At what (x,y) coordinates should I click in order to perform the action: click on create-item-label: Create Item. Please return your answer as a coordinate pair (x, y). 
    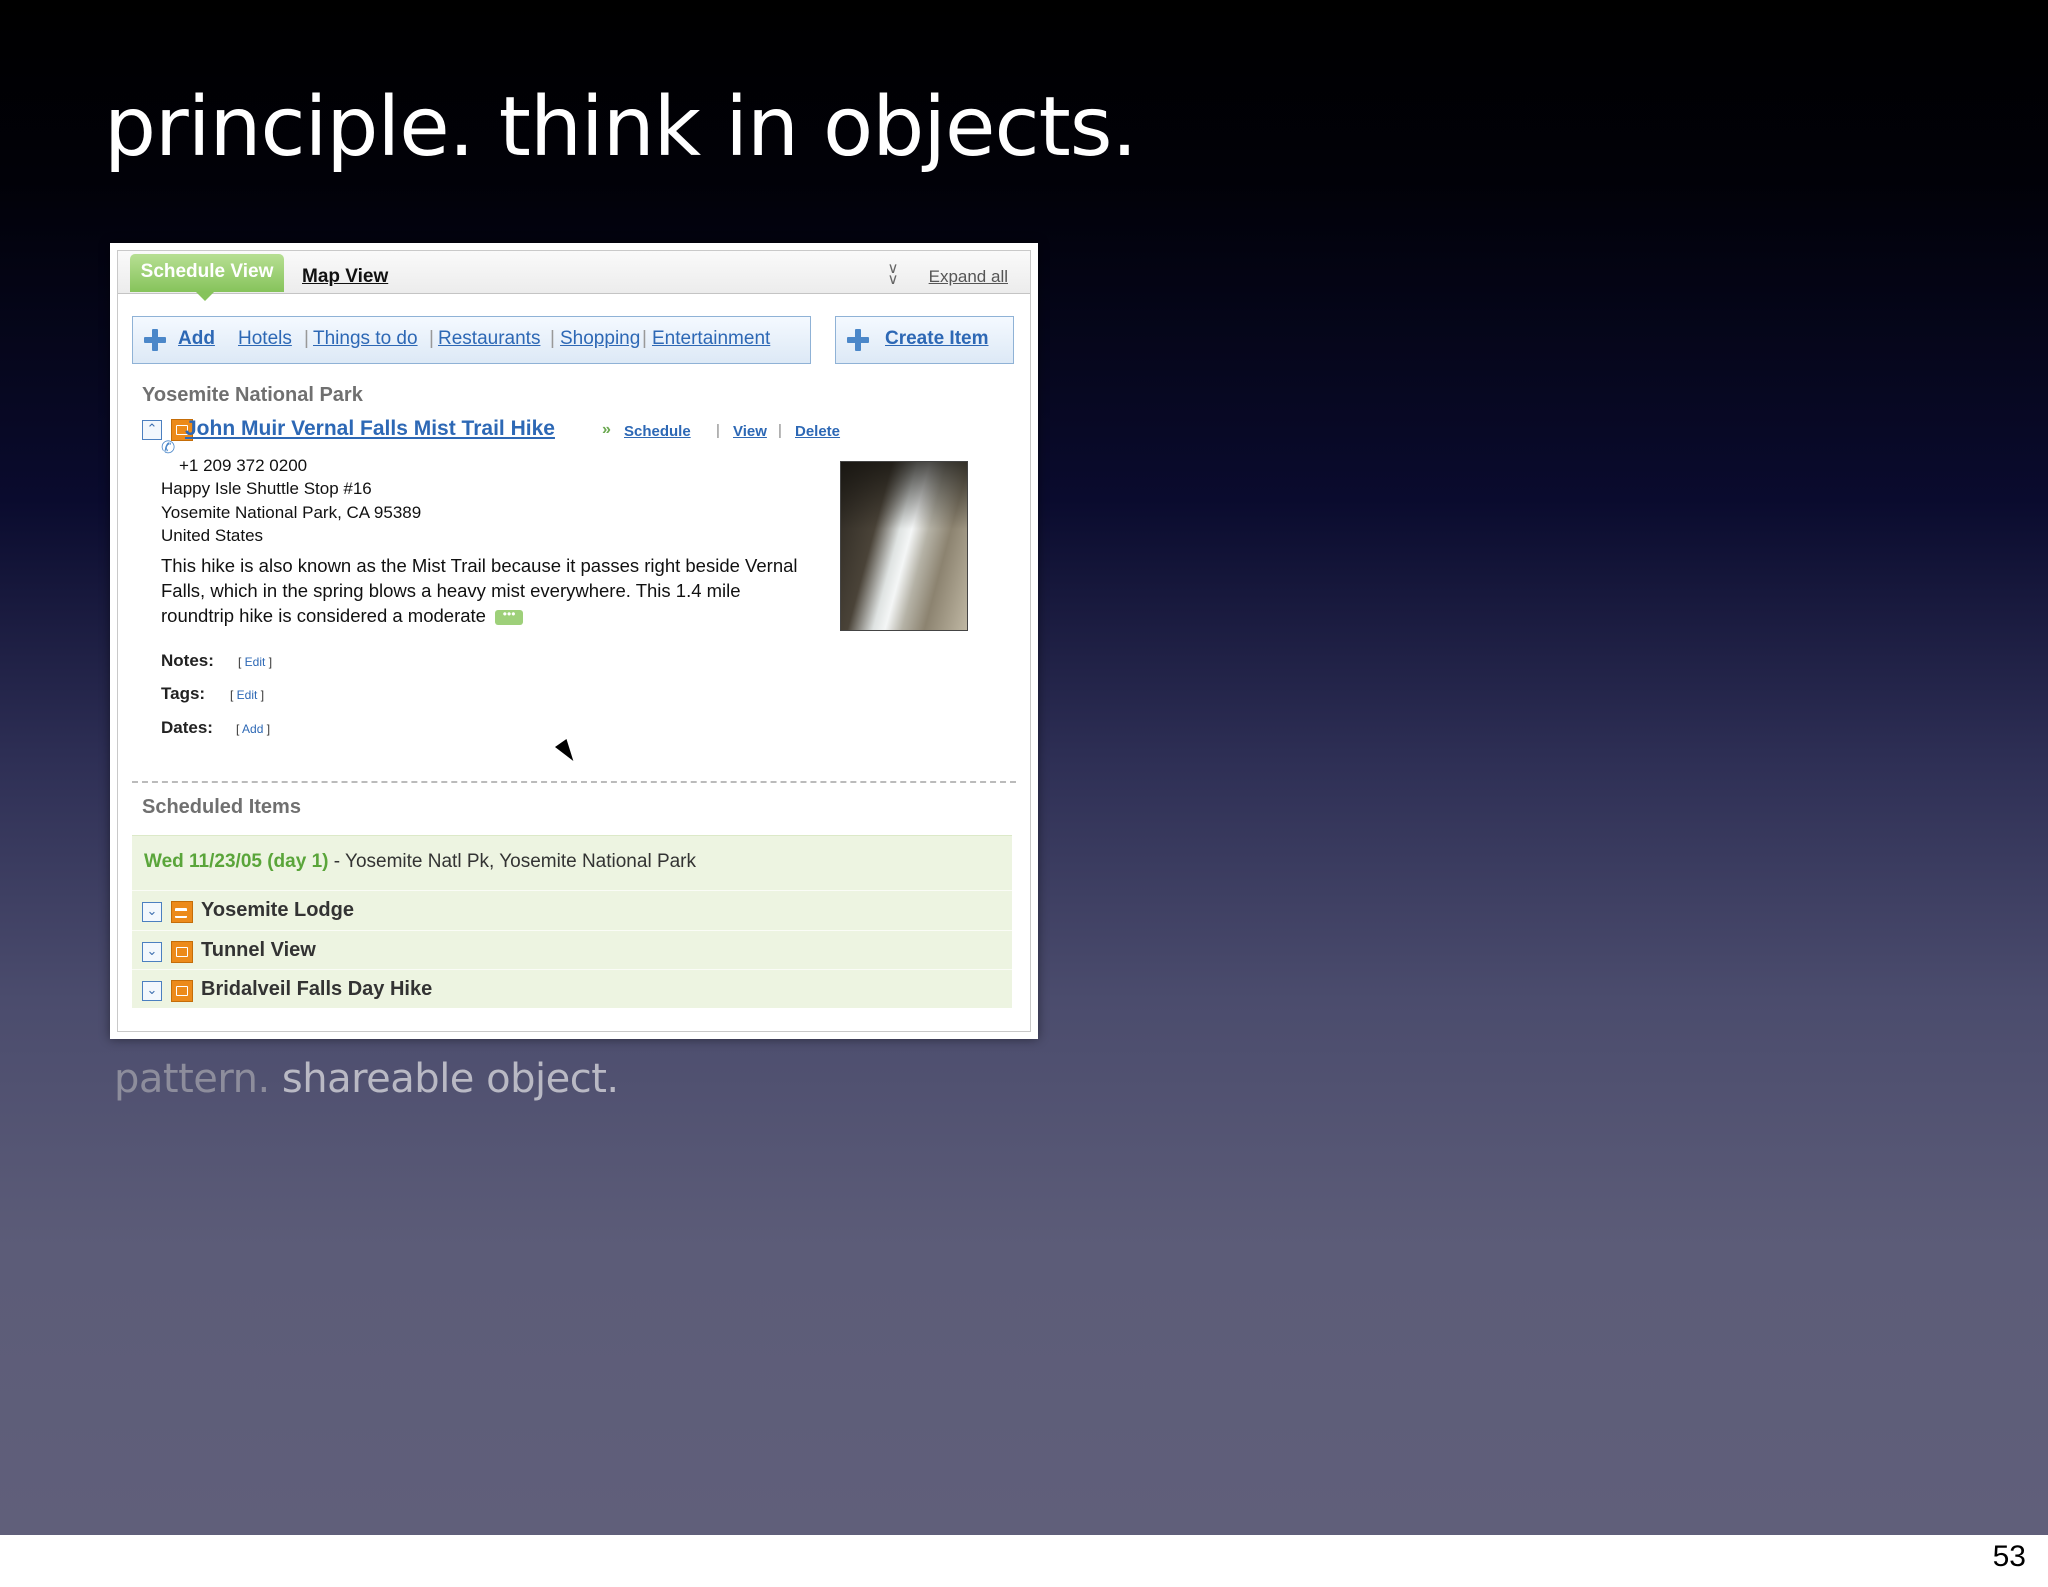
    Looking at the image, I should click on (937, 338).